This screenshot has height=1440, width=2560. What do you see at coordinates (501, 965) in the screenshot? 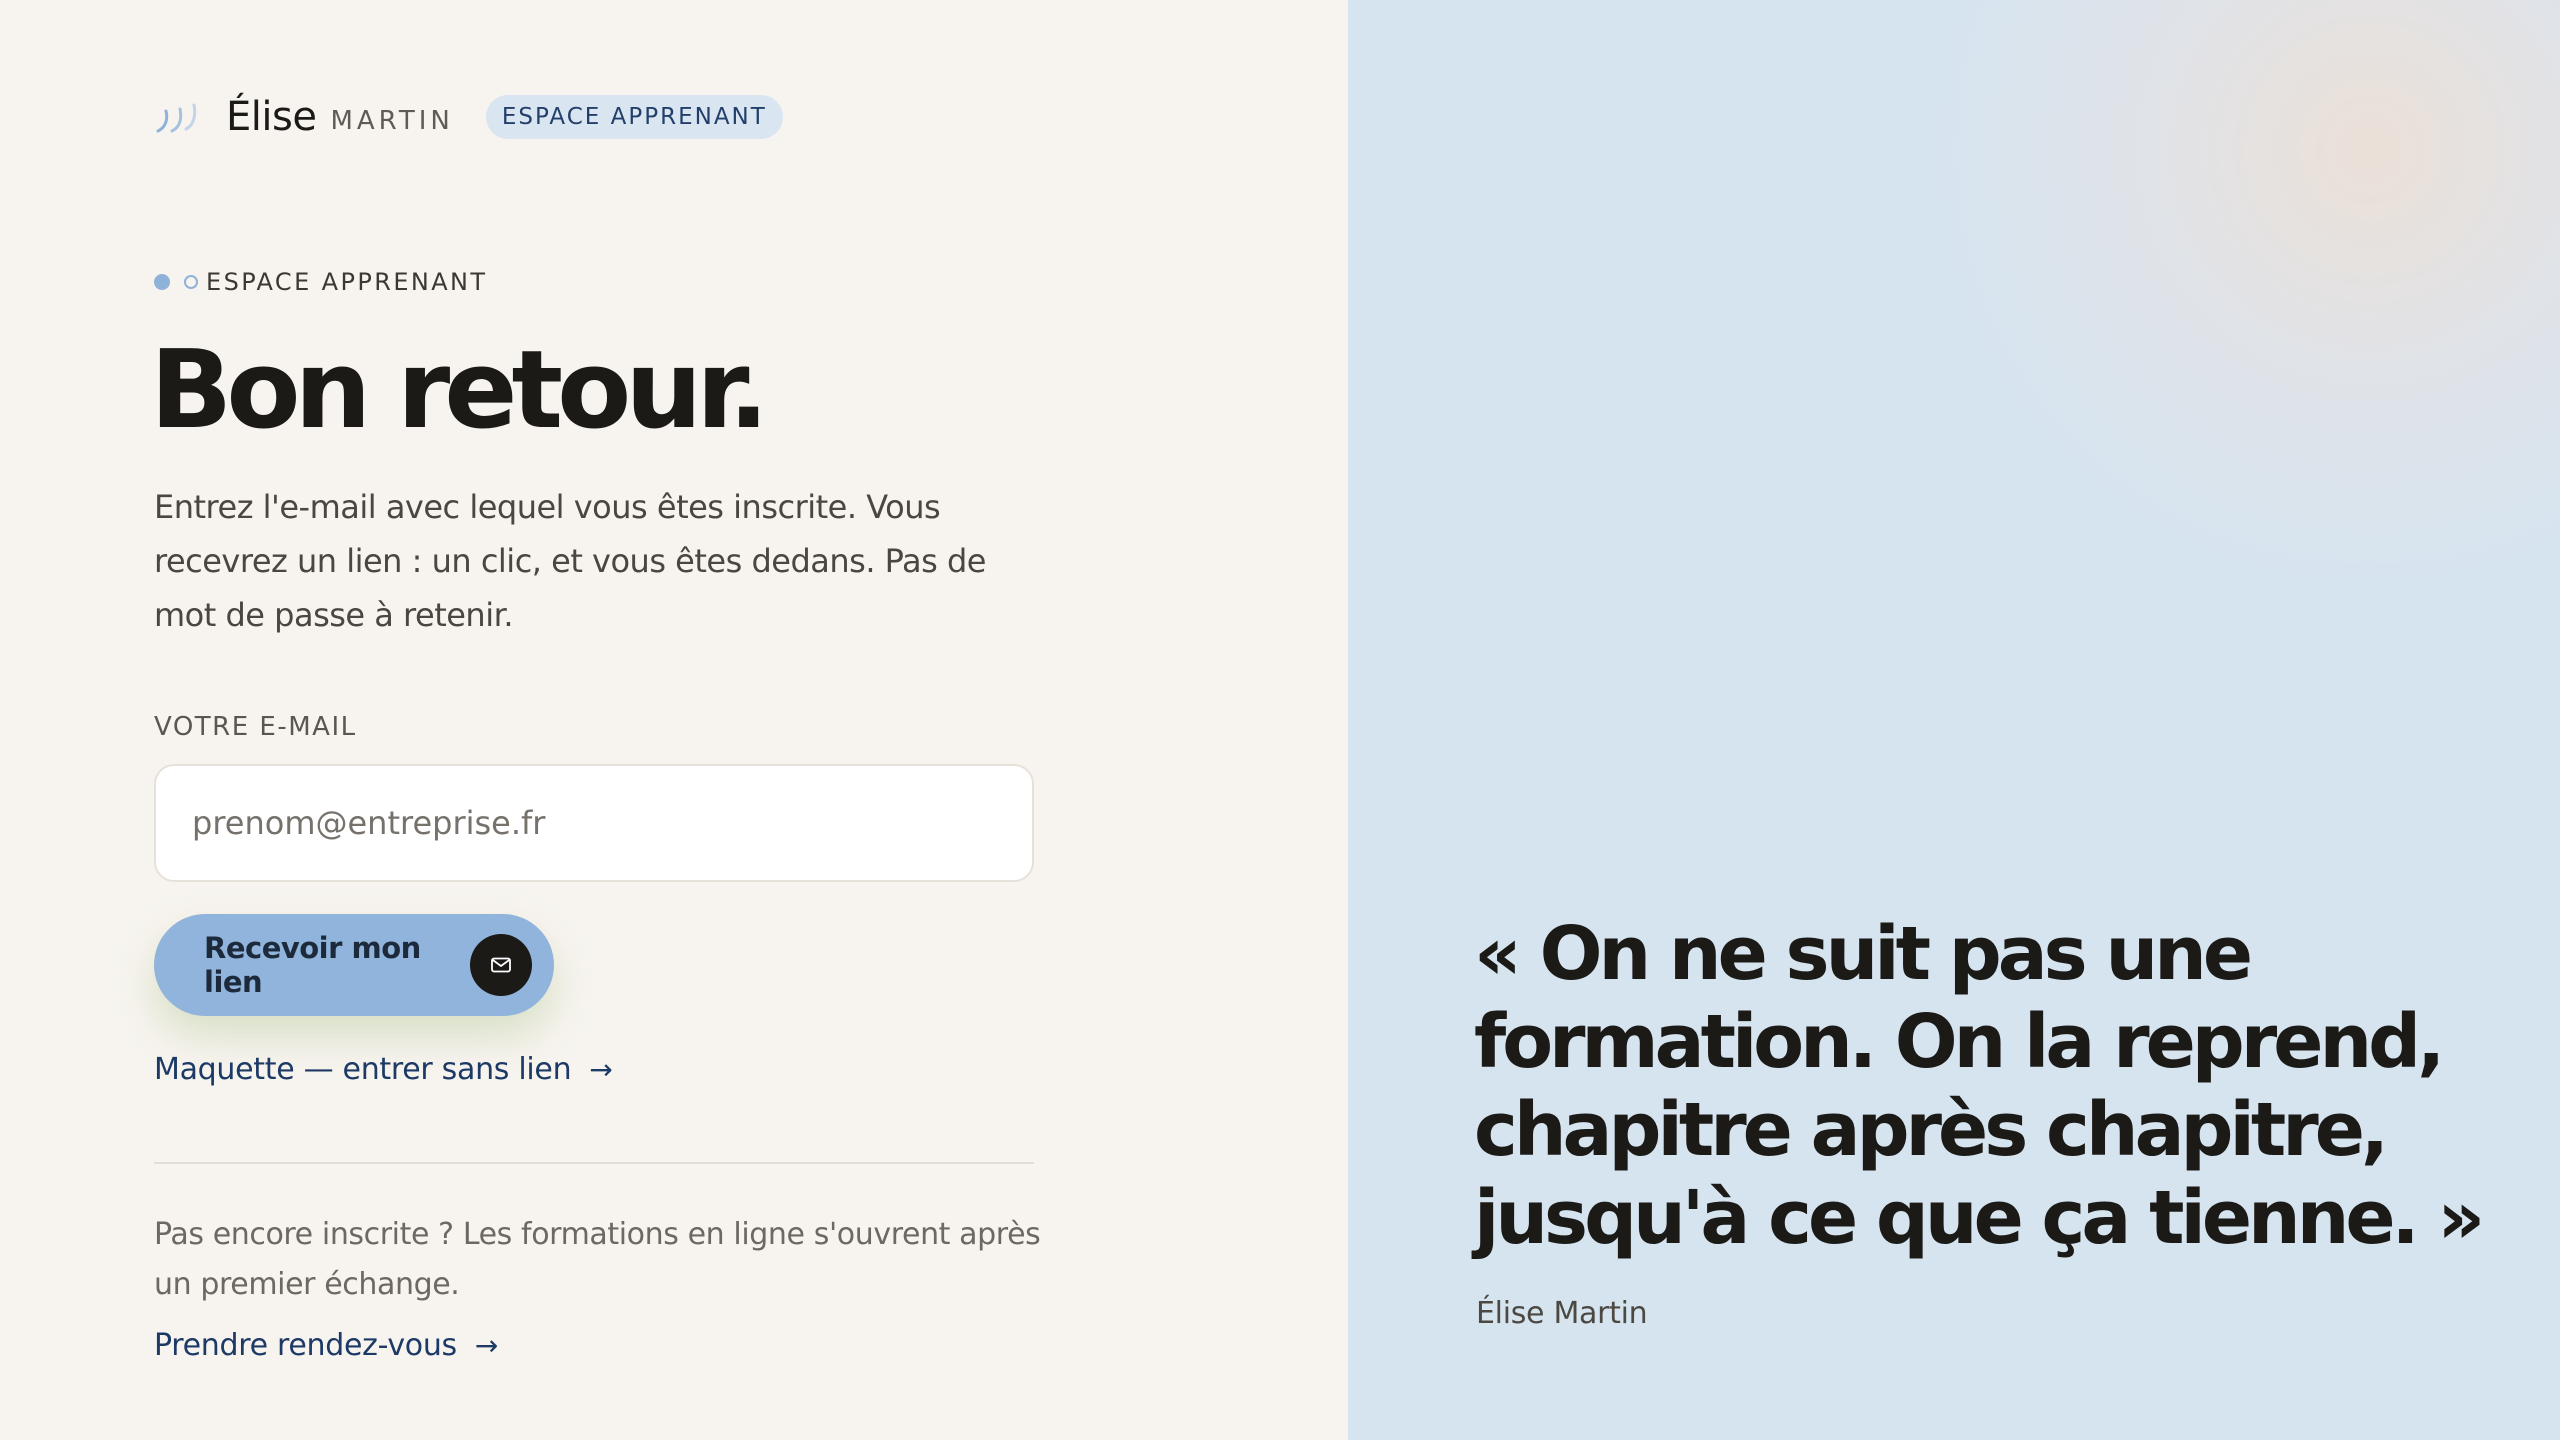
I see `mail-icon` at bounding box center [501, 965].